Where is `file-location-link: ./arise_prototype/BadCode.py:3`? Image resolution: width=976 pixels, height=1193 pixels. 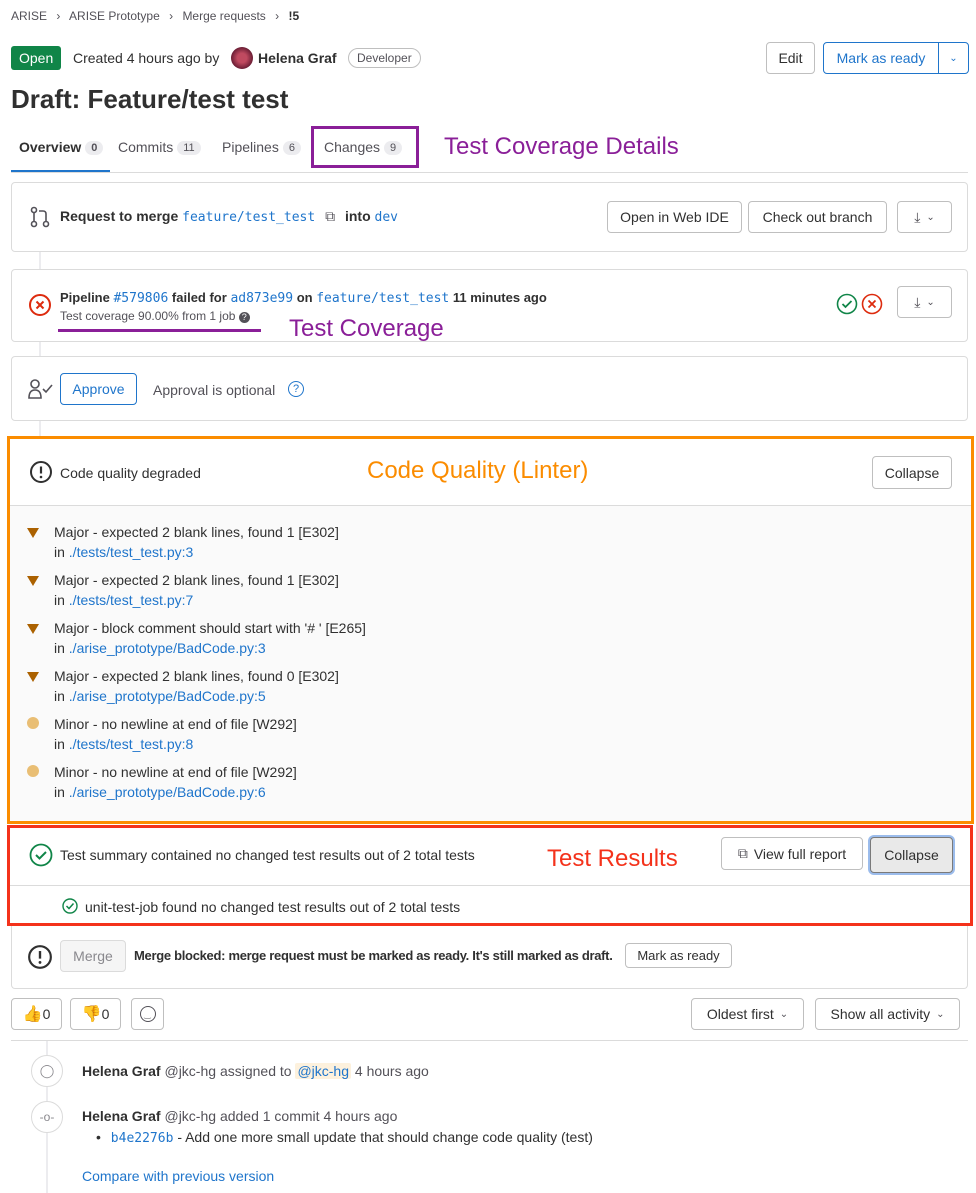 file-location-link: ./arise_prototype/BadCode.py:3 is located at coordinates (167, 648).